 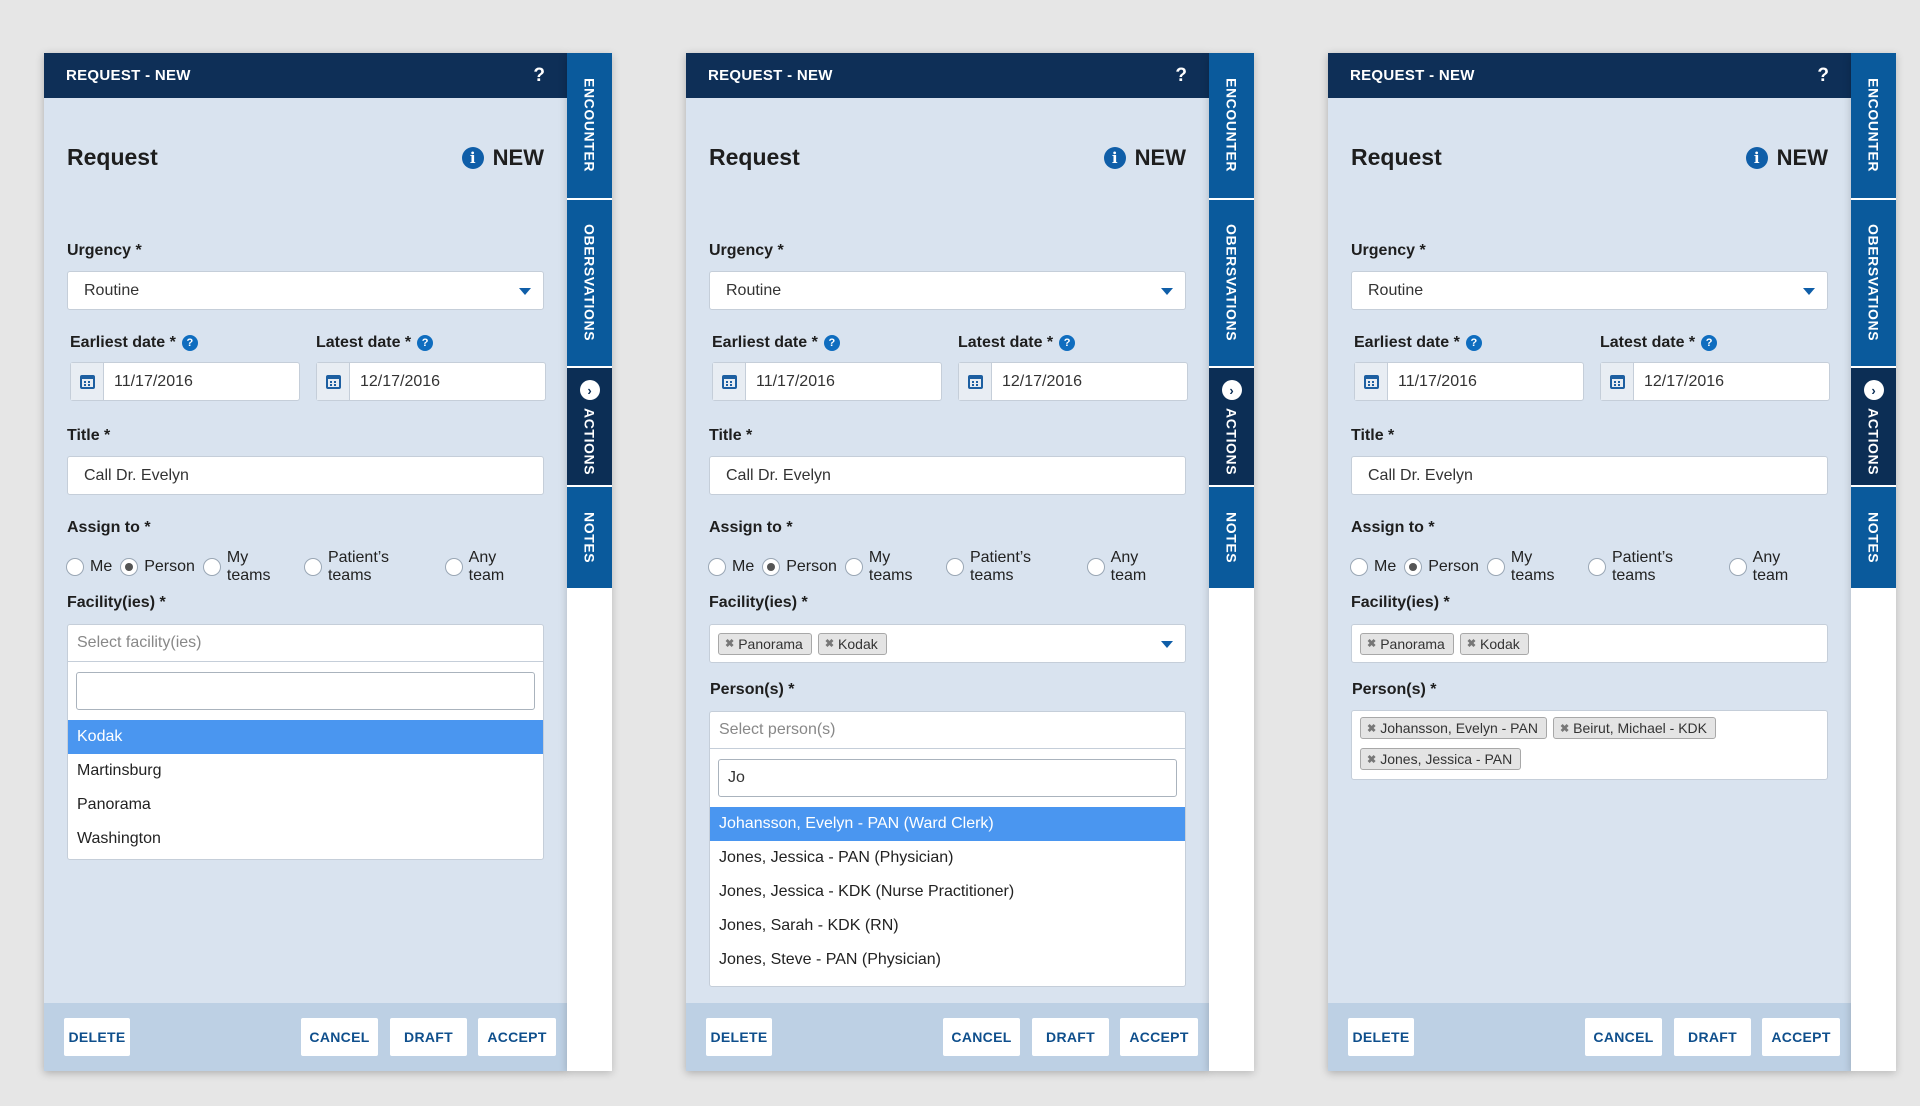 What do you see at coordinates (947, 778) in the screenshot?
I see `person-search-input: Jo` at bounding box center [947, 778].